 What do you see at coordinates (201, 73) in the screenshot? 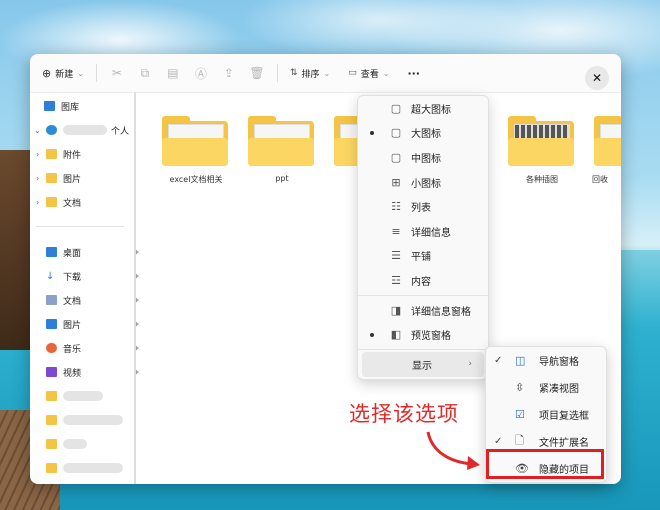
I see `rename-icon: Ⓐ` at bounding box center [201, 73].